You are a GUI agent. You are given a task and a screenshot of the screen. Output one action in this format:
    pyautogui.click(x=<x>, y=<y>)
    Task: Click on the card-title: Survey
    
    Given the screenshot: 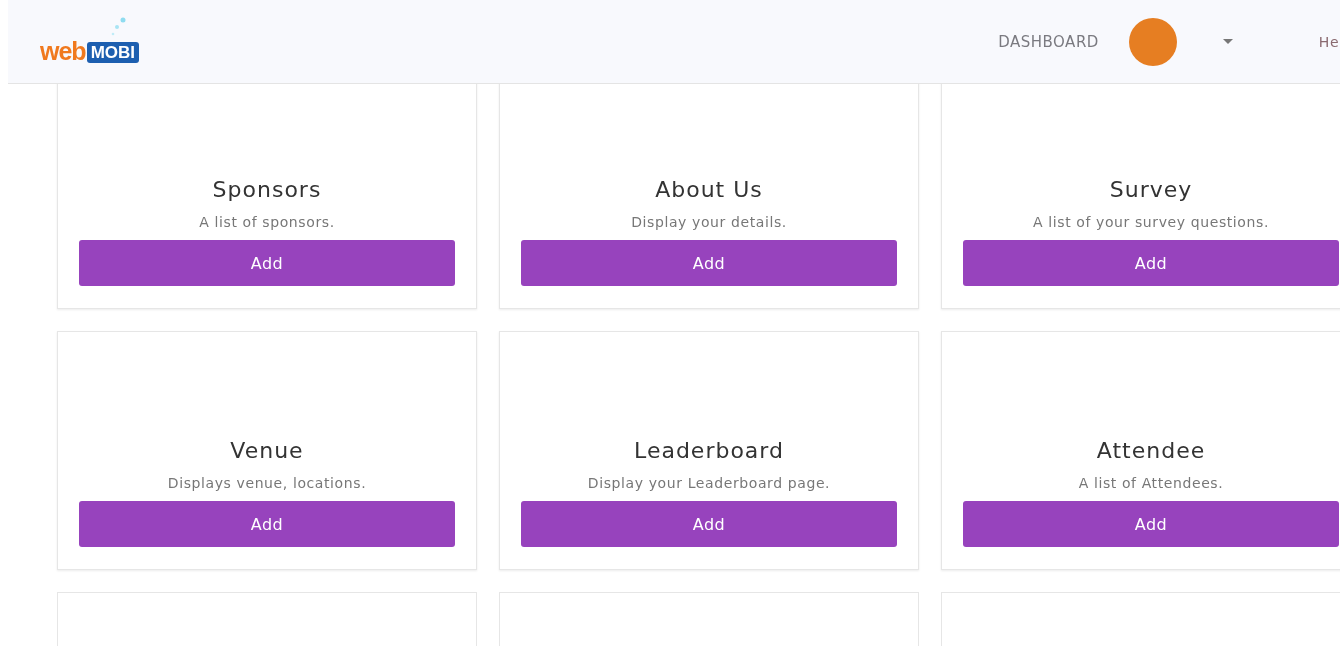 What is the action you would take?
    pyautogui.click(x=1151, y=189)
    